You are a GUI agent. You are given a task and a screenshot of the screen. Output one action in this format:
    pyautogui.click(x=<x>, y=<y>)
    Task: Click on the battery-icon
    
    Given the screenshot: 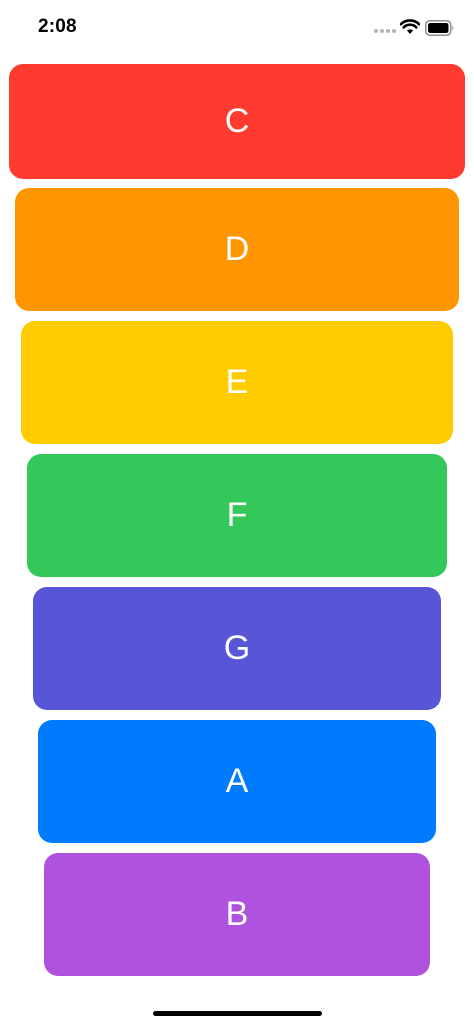 What is the action you would take?
    pyautogui.click(x=439, y=28)
    